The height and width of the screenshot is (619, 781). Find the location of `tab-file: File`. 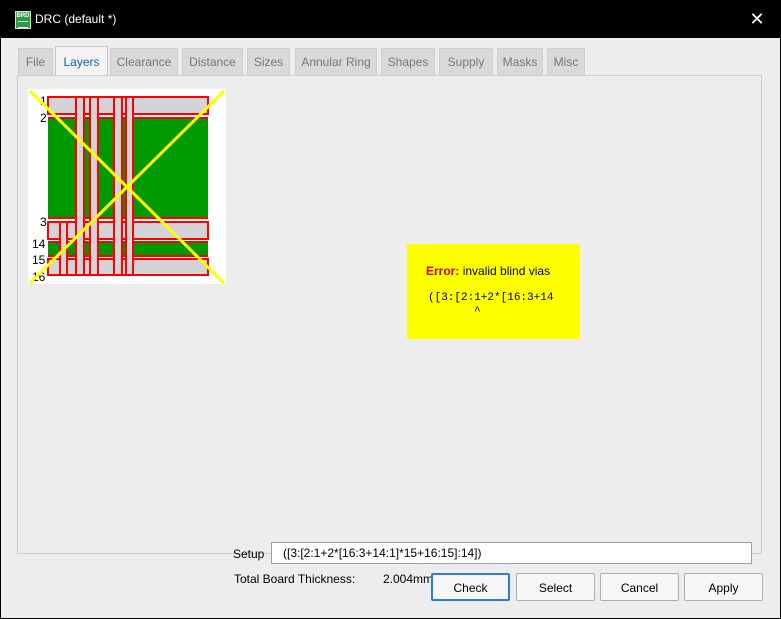

tab-file: File is located at coordinates (35, 61).